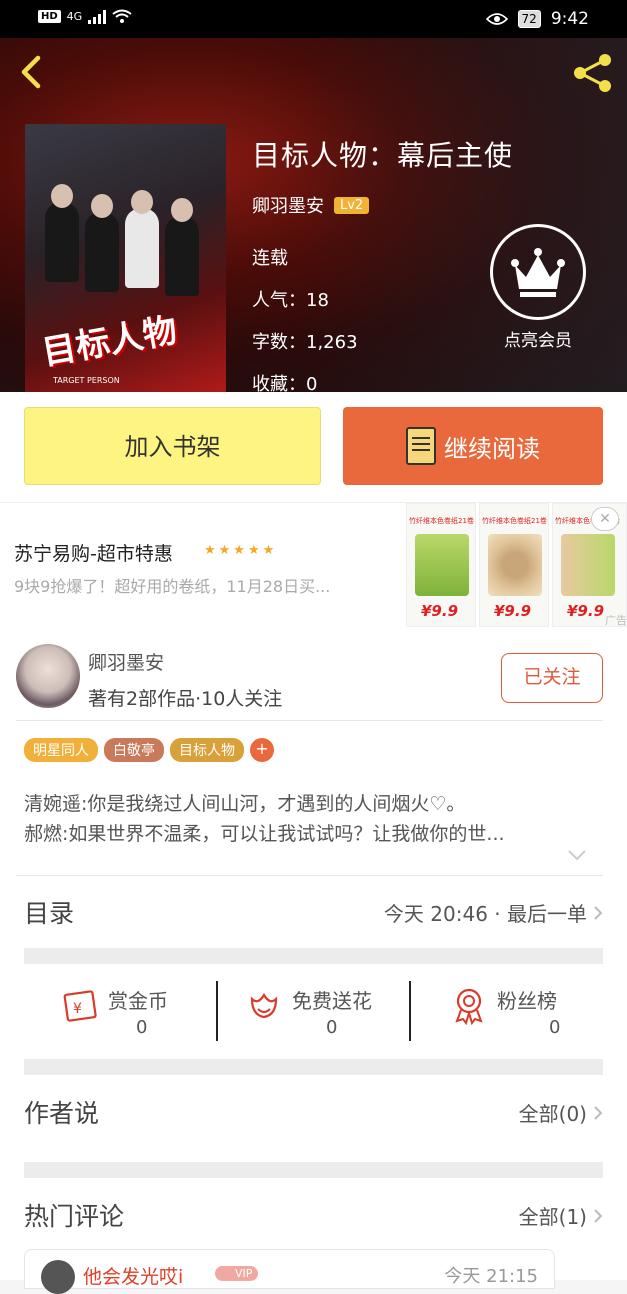  Describe the element at coordinates (313, 914) in the screenshot. I see `catalog-row: 目录 今天 20:46 · 最后一单` at that location.